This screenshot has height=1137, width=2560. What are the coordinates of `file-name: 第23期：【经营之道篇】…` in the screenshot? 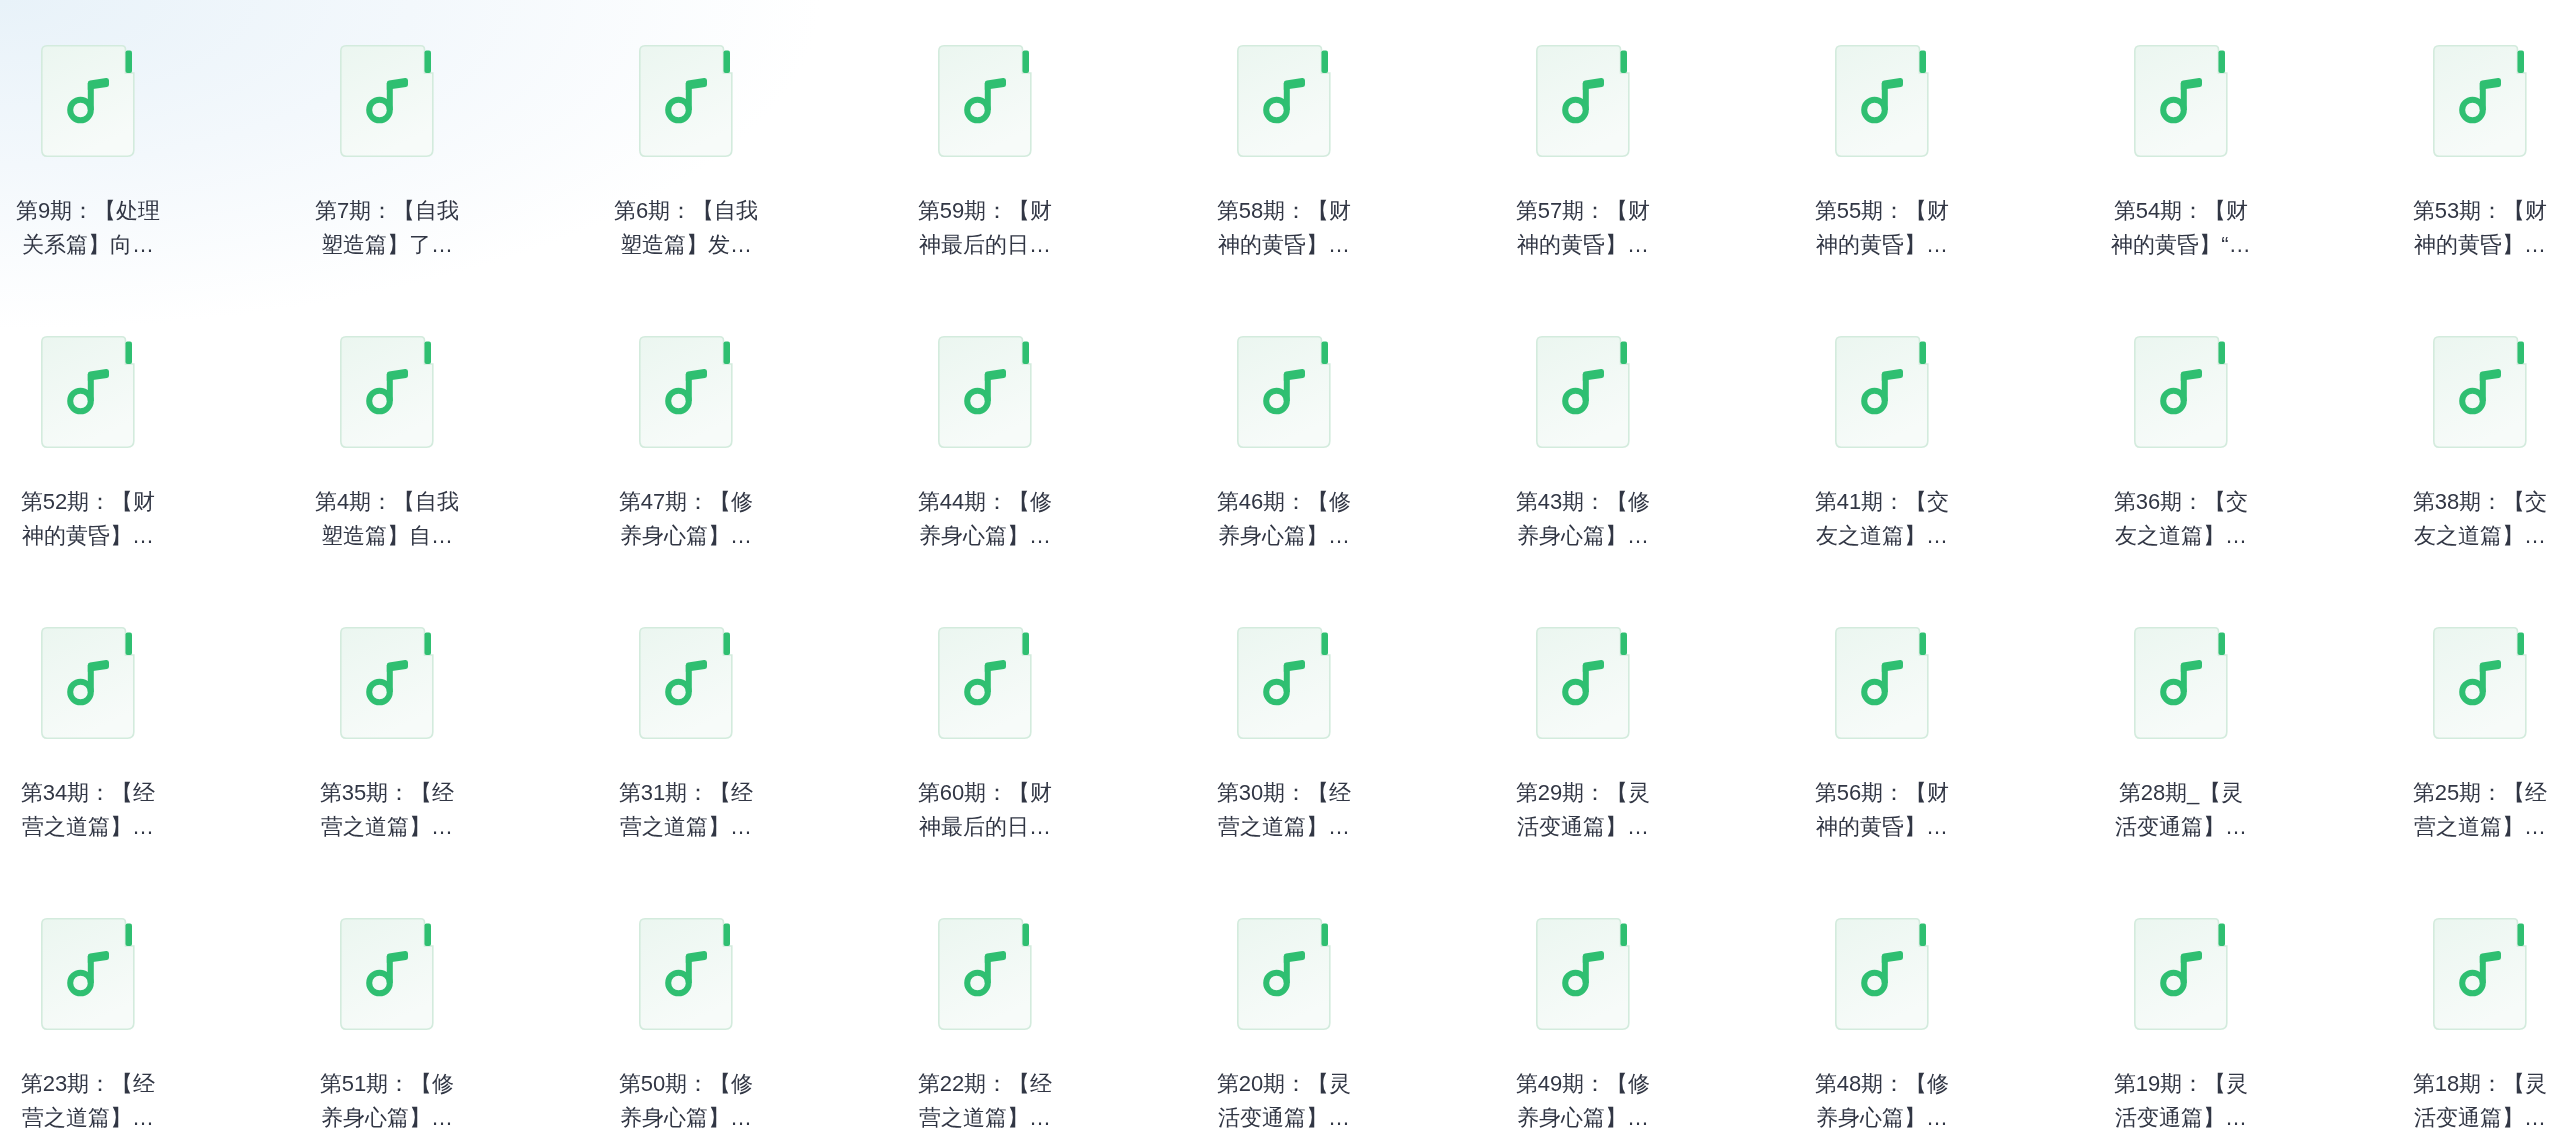 It's located at (88, 1101).